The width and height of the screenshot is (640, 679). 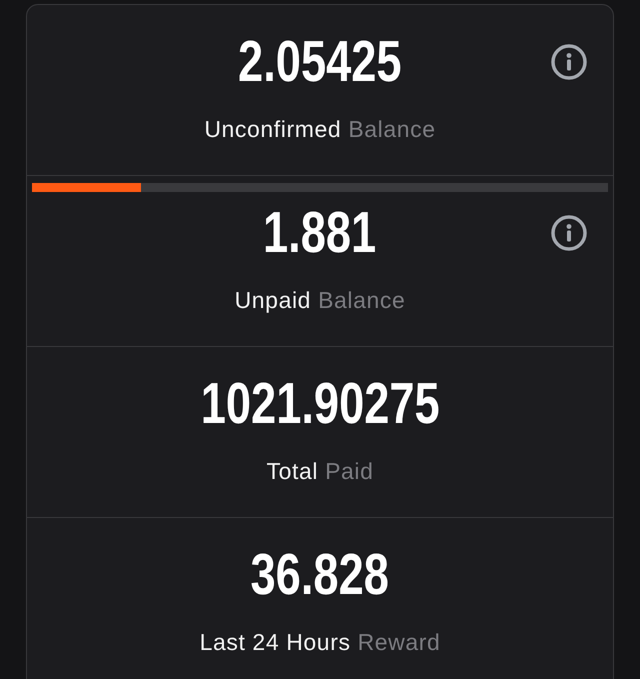 I want to click on stat-value: 1.881, so click(x=320, y=233).